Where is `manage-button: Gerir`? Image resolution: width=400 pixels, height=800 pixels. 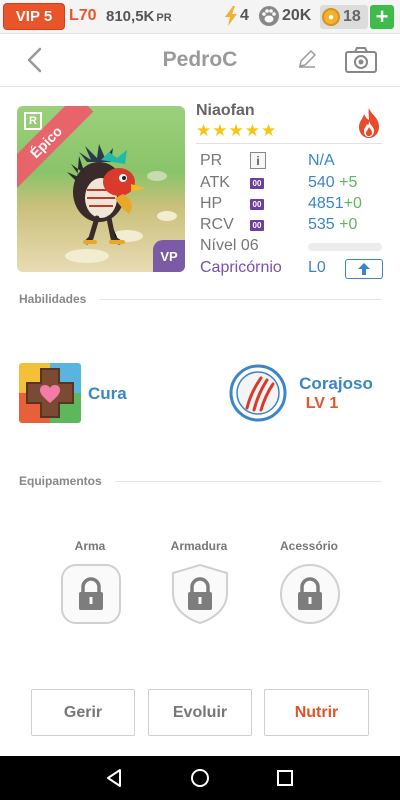 manage-button: Gerir is located at coordinates (83, 712).